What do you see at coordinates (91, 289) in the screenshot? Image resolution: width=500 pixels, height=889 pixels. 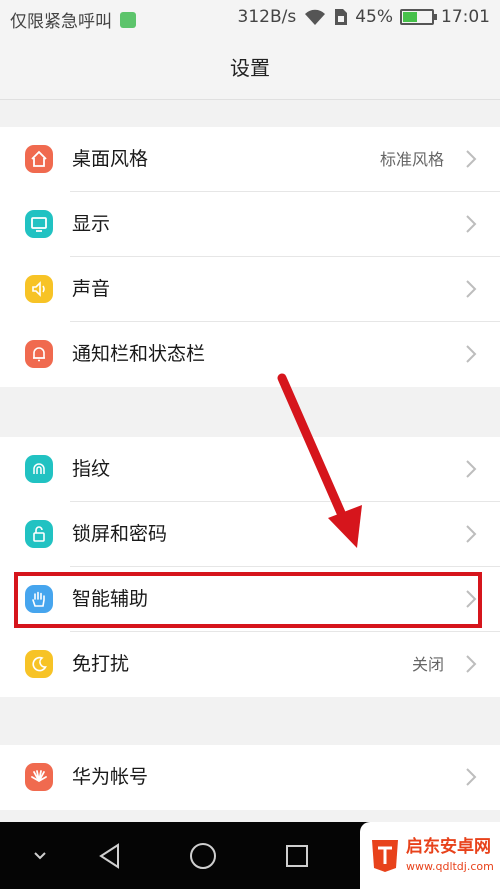 I see `settings-item-label: 声音` at bounding box center [91, 289].